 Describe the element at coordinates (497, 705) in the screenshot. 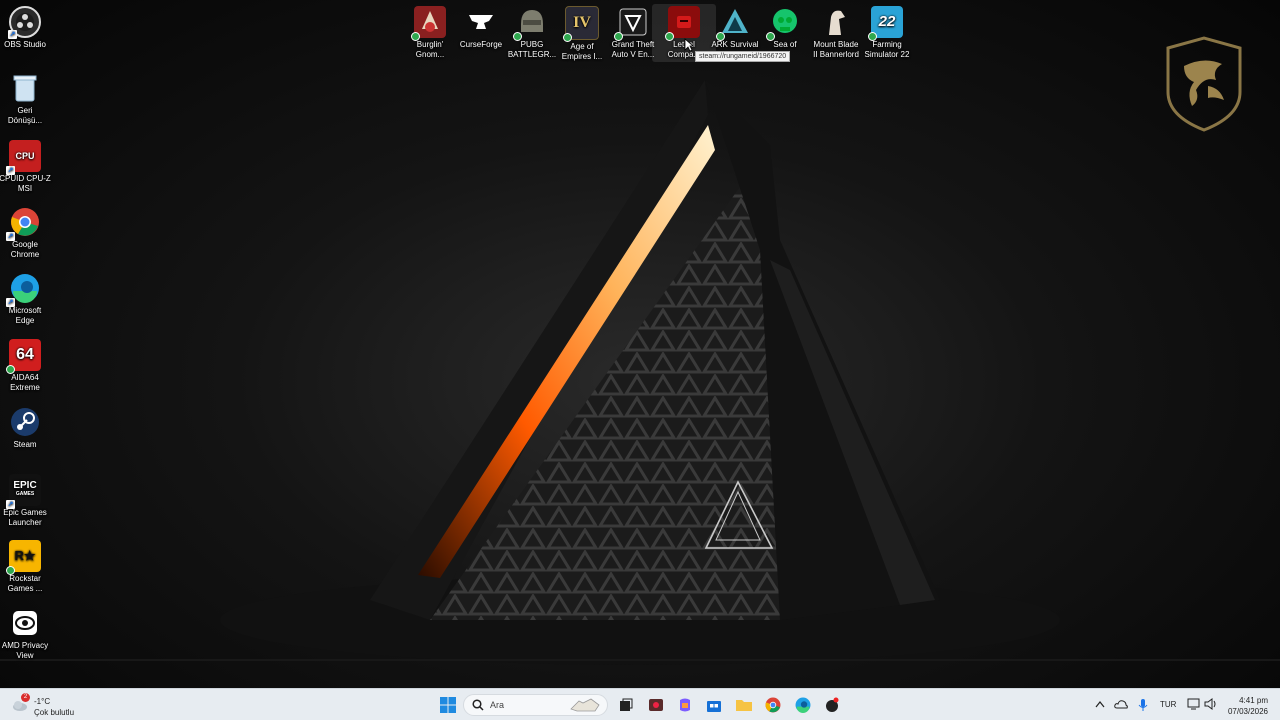

I see `search-placeholder: Ara` at that location.